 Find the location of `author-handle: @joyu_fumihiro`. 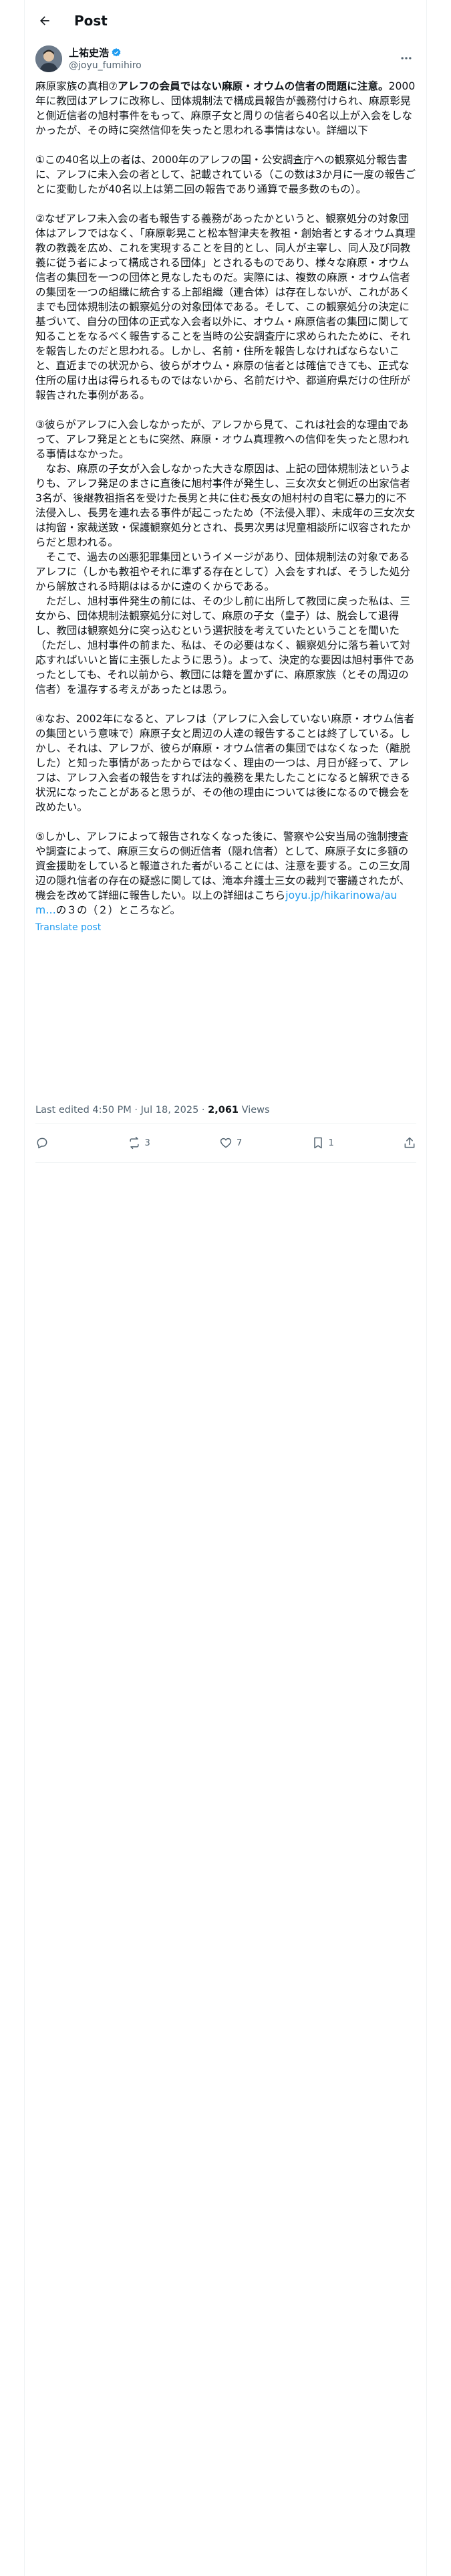

author-handle: @joyu_fumihiro is located at coordinates (105, 66).